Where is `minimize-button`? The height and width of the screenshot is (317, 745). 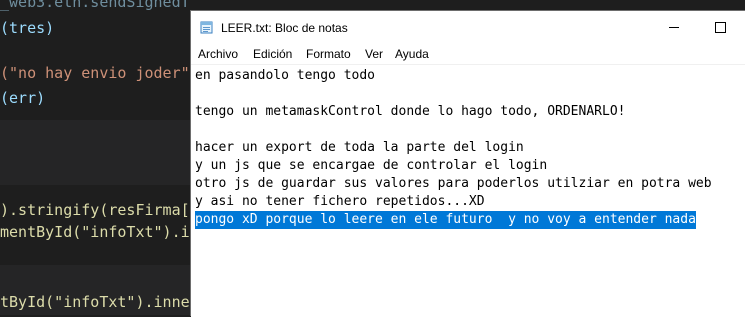
minimize-button is located at coordinates (674, 27).